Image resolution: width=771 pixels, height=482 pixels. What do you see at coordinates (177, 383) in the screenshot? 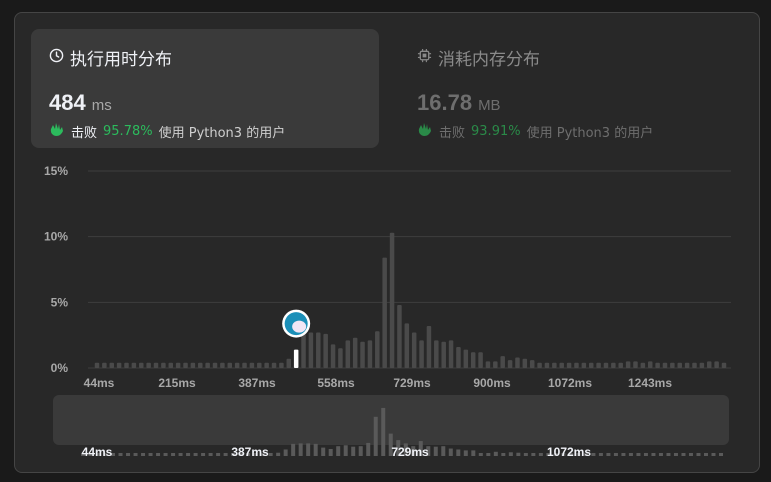
I see `x-tick-label: 215ms` at bounding box center [177, 383].